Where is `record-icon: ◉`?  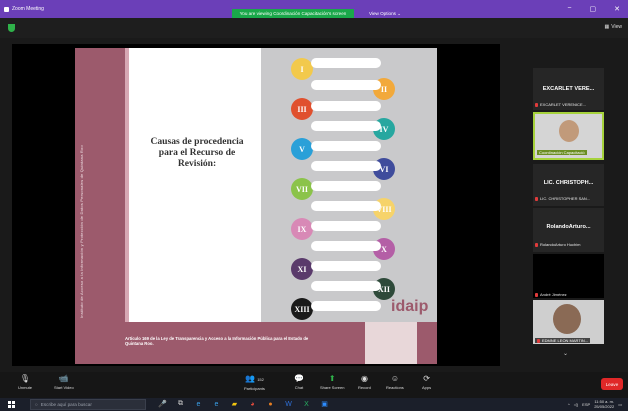
record-icon: ◉ is located at coordinates (364, 378).